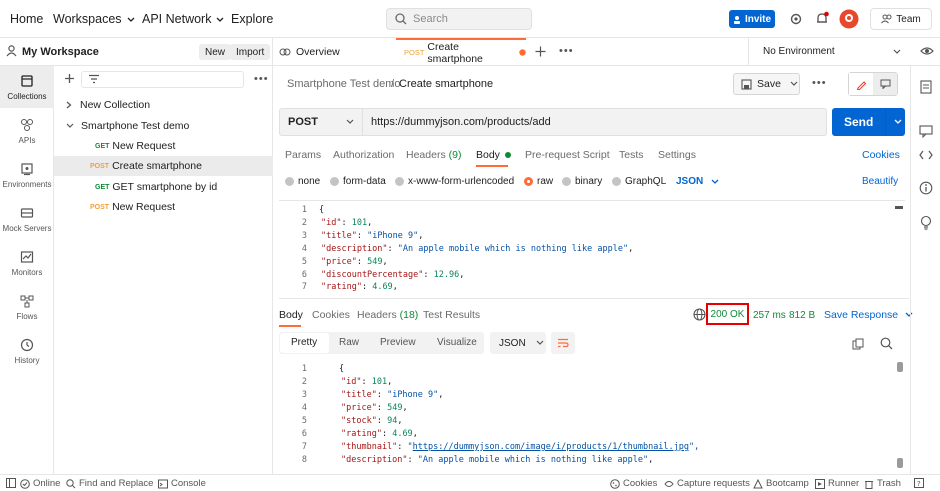  I want to click on environment-selector: No Environment, so click(799, 51).